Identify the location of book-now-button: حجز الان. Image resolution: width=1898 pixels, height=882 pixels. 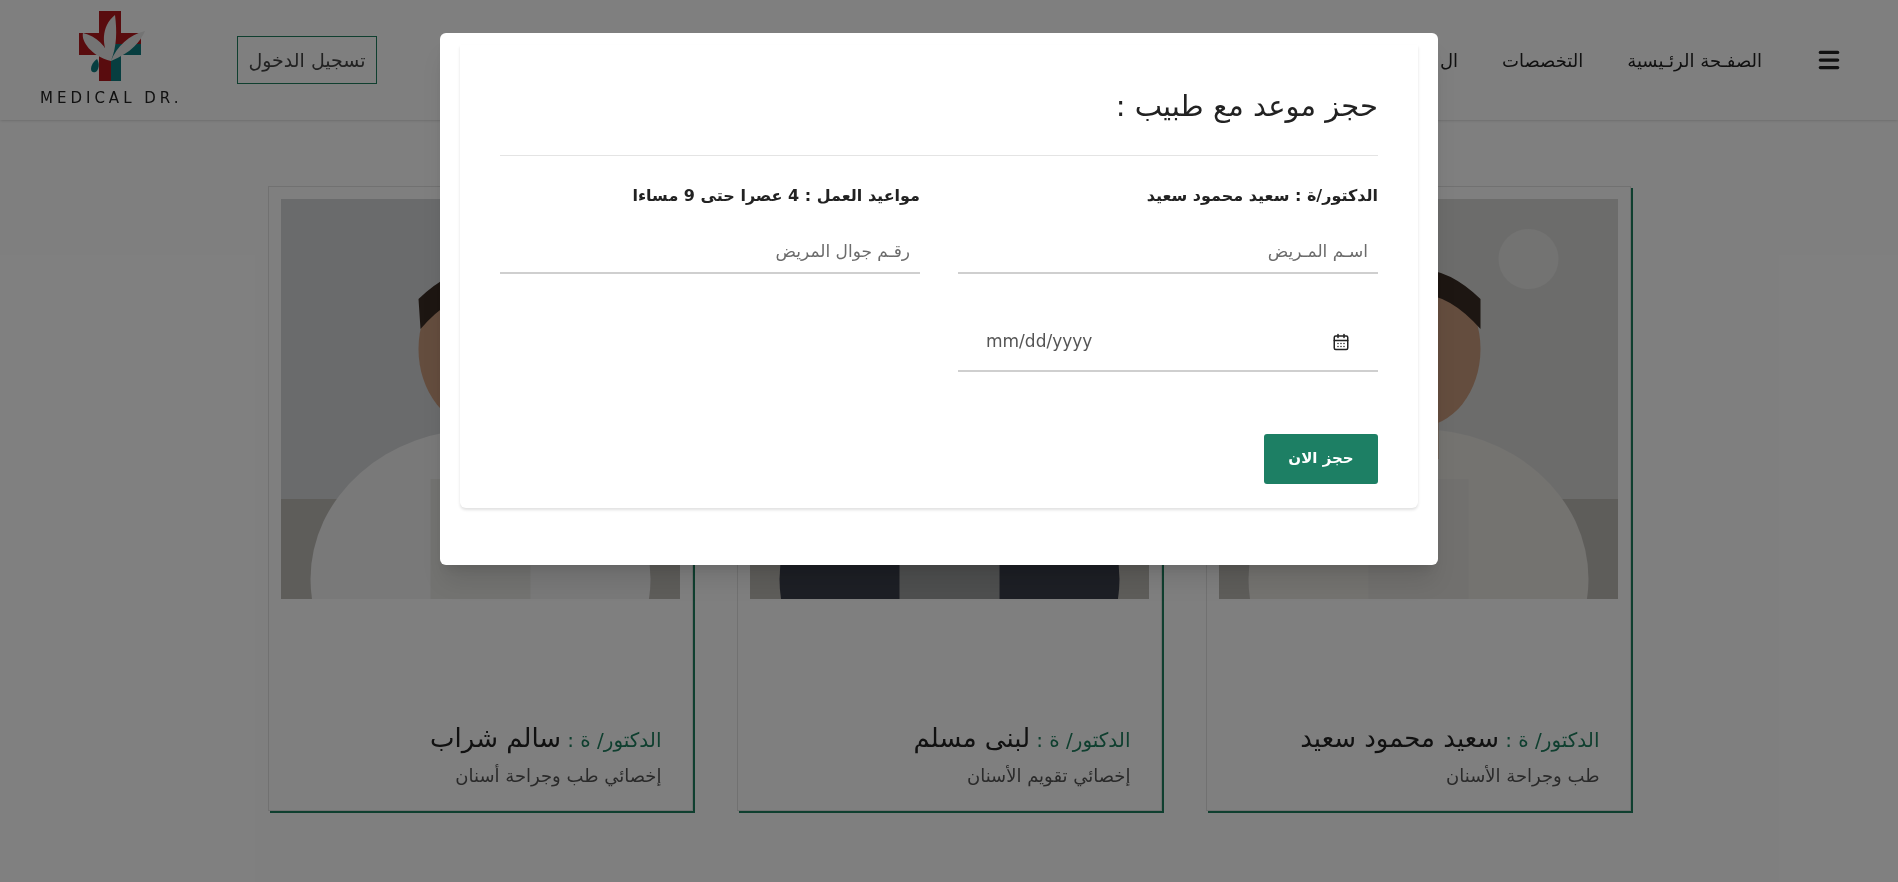
(1321, 458).